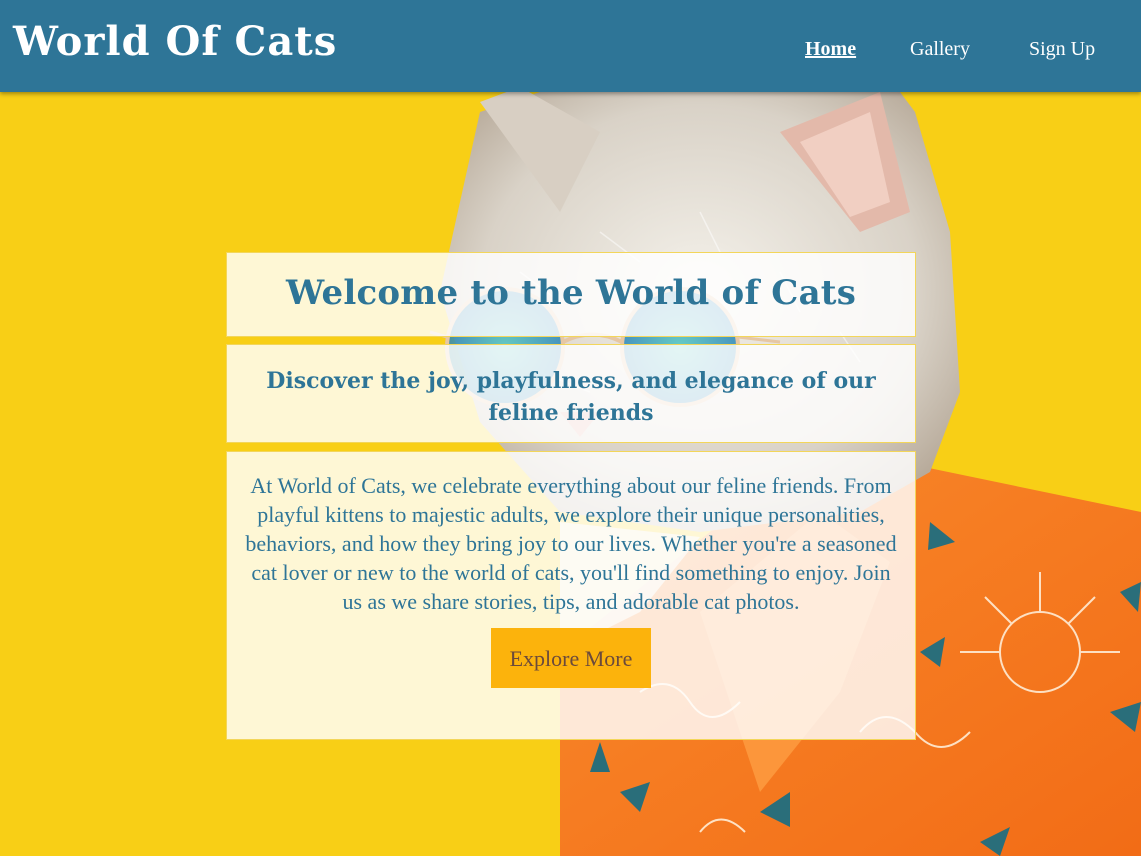 The image size is (1141, 856). I want to click on site-brand: World Of Cats, so click(175, 41).